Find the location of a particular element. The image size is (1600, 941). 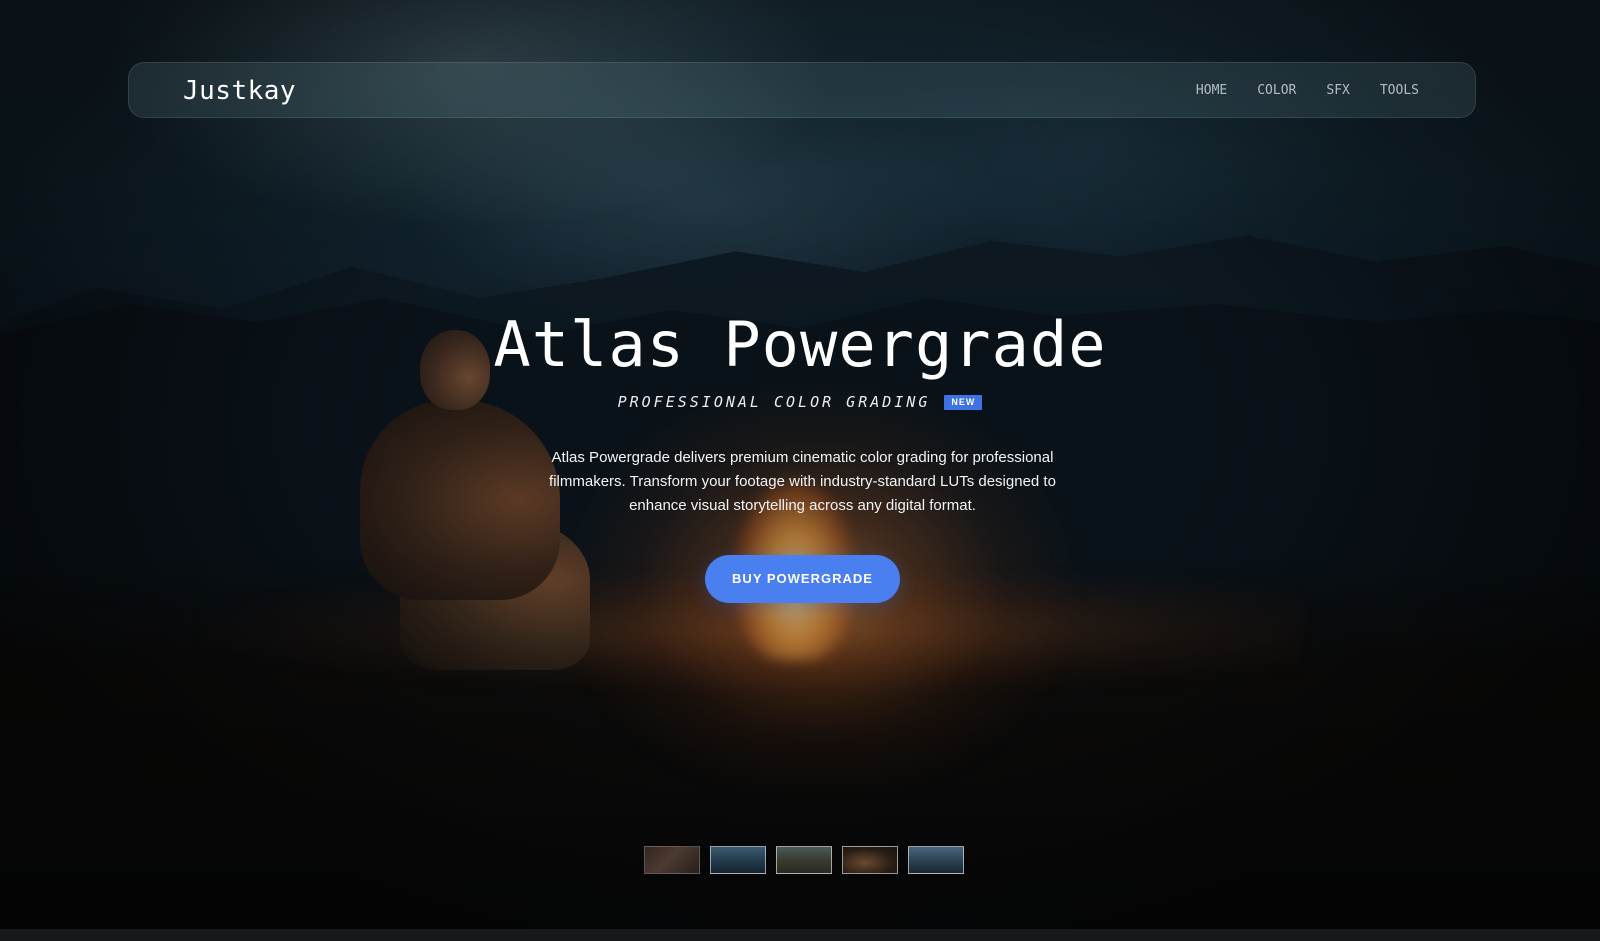

thumbnail-mountains is located at coordinates (738, 860).